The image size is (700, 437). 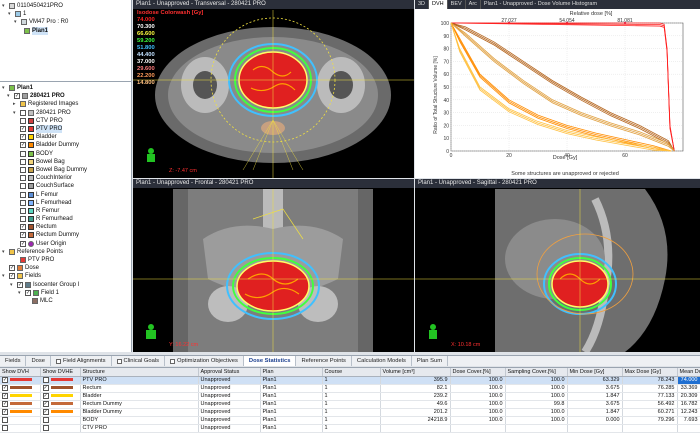 I want to click on course-node: ▾ 1, so click(x=65, y=14).